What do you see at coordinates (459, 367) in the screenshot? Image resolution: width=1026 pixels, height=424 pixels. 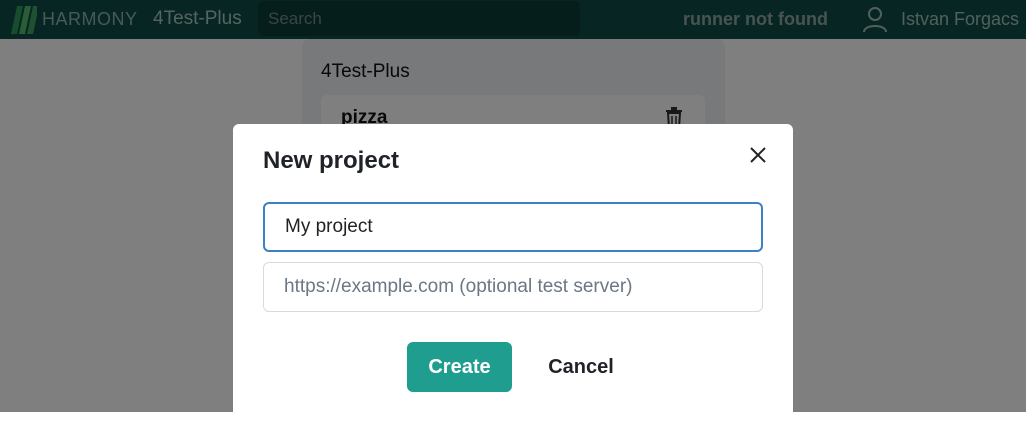 I see `create-button: Create` at bounding box center [459, 367].